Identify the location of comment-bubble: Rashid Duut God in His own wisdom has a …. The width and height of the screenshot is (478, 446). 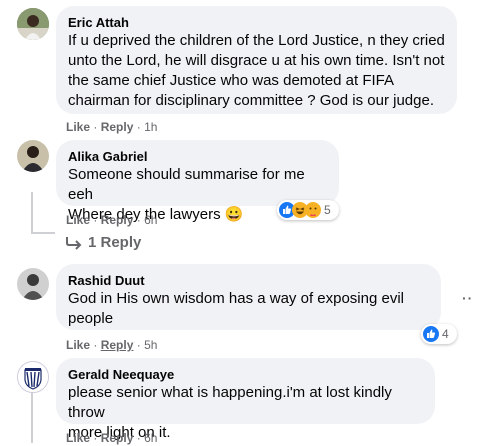
(248, 297).